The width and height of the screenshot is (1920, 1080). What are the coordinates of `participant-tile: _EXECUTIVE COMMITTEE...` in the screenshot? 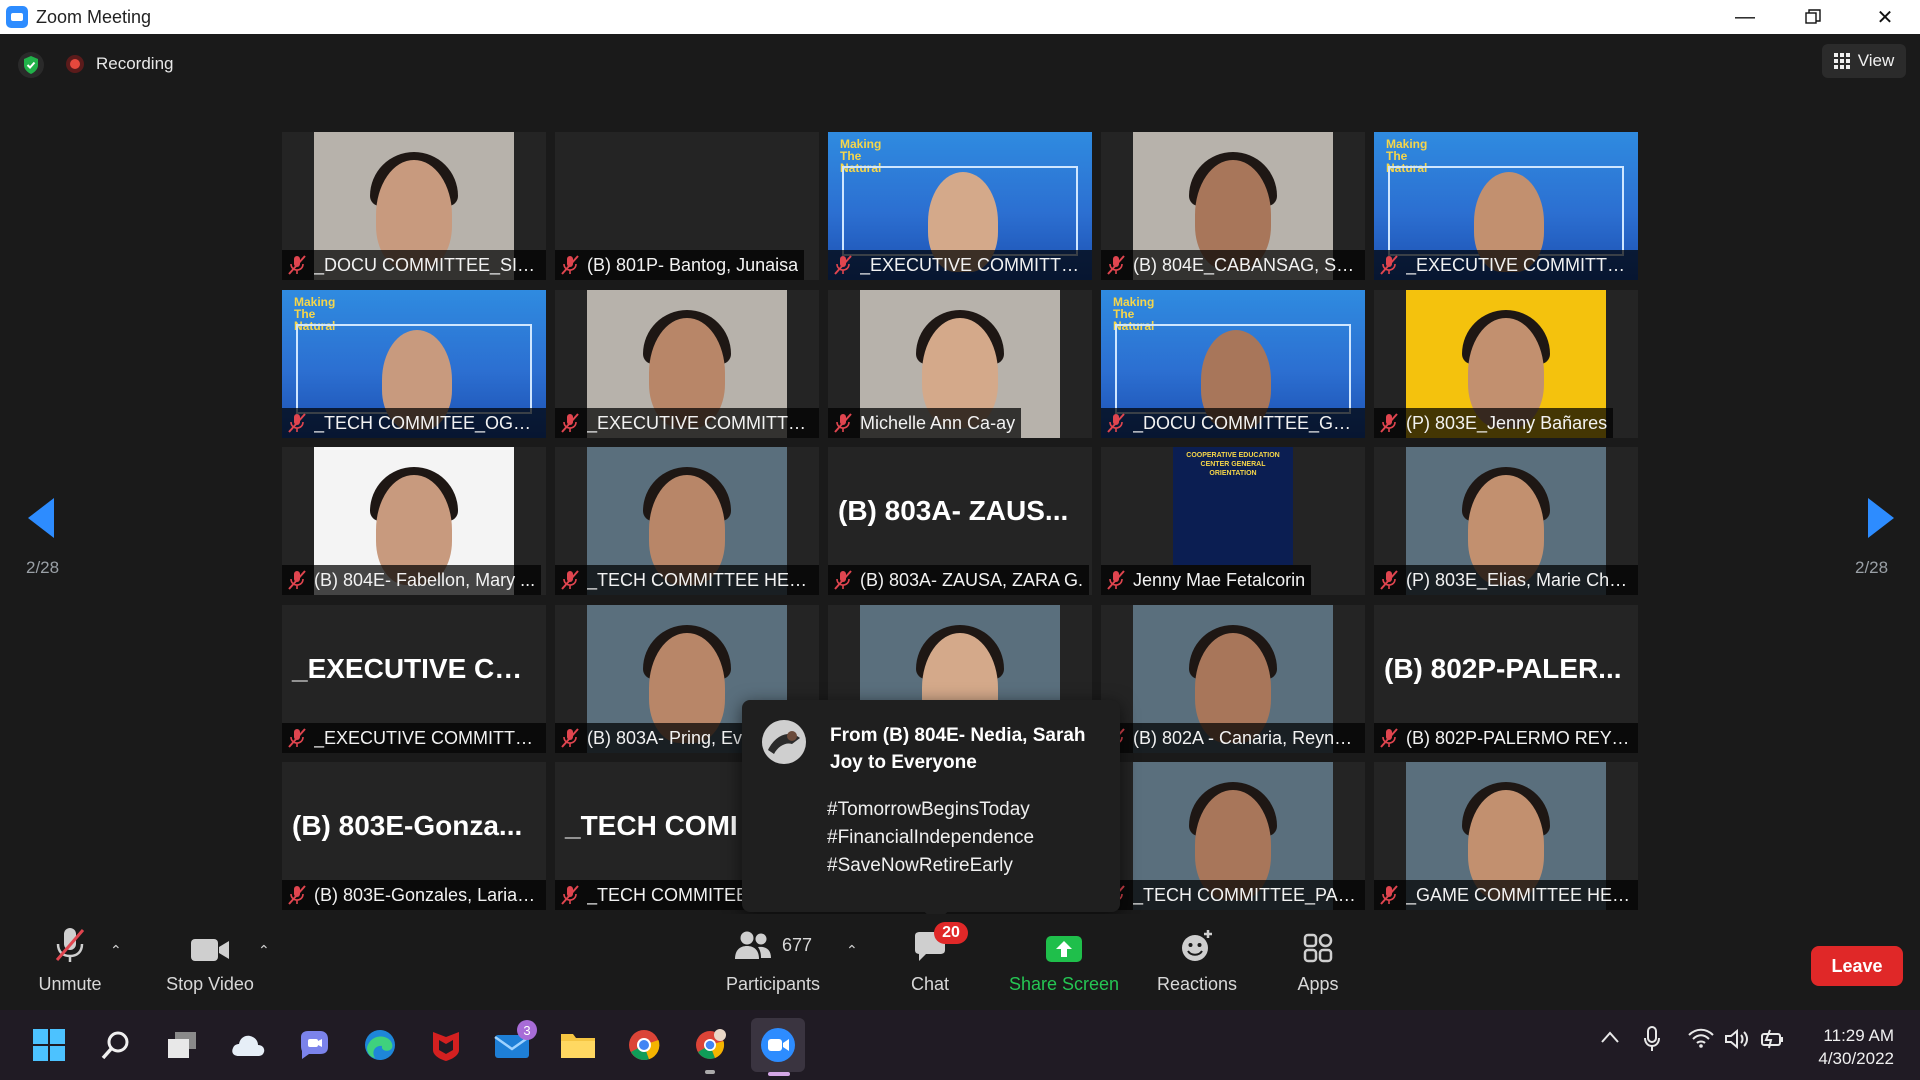 It's located at (687, 364).